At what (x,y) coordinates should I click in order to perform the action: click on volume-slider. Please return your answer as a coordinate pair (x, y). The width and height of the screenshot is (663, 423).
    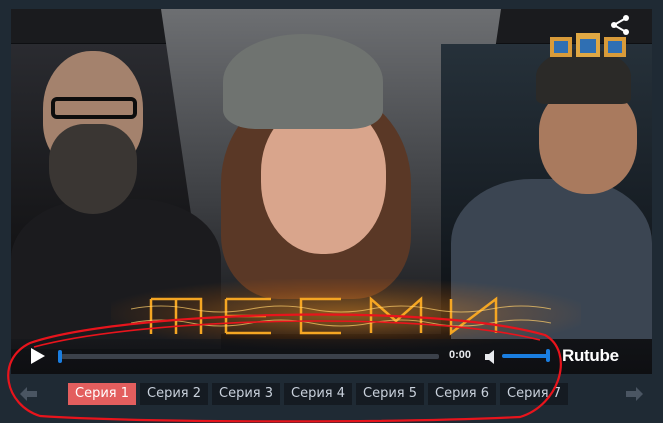
    Looking at the image, I should click on (525, 356).